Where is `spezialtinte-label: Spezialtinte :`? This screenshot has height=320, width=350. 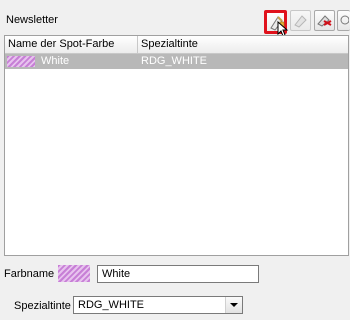
spezialtinte-label: Spezialtinte : is located at coordinates (45, 306).